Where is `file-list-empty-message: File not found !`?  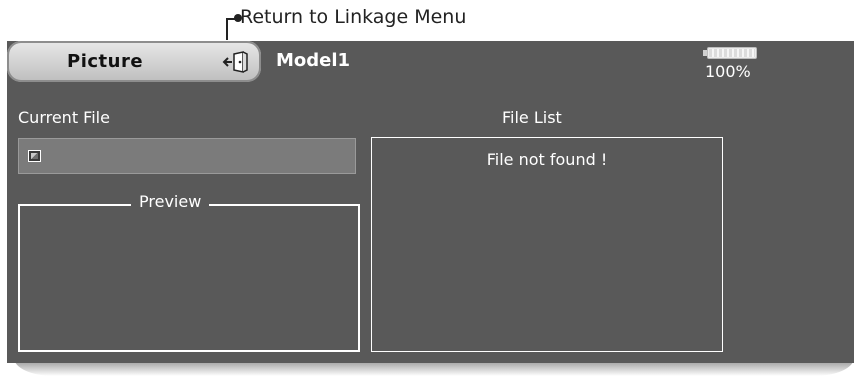
file-list-empty-message: File not found ! is located at coordinates (547, 159).